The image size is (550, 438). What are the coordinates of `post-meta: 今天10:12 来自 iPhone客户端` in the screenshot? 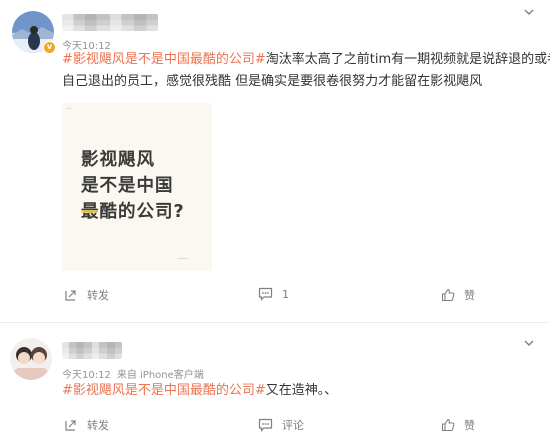 It's located at (133, 373).